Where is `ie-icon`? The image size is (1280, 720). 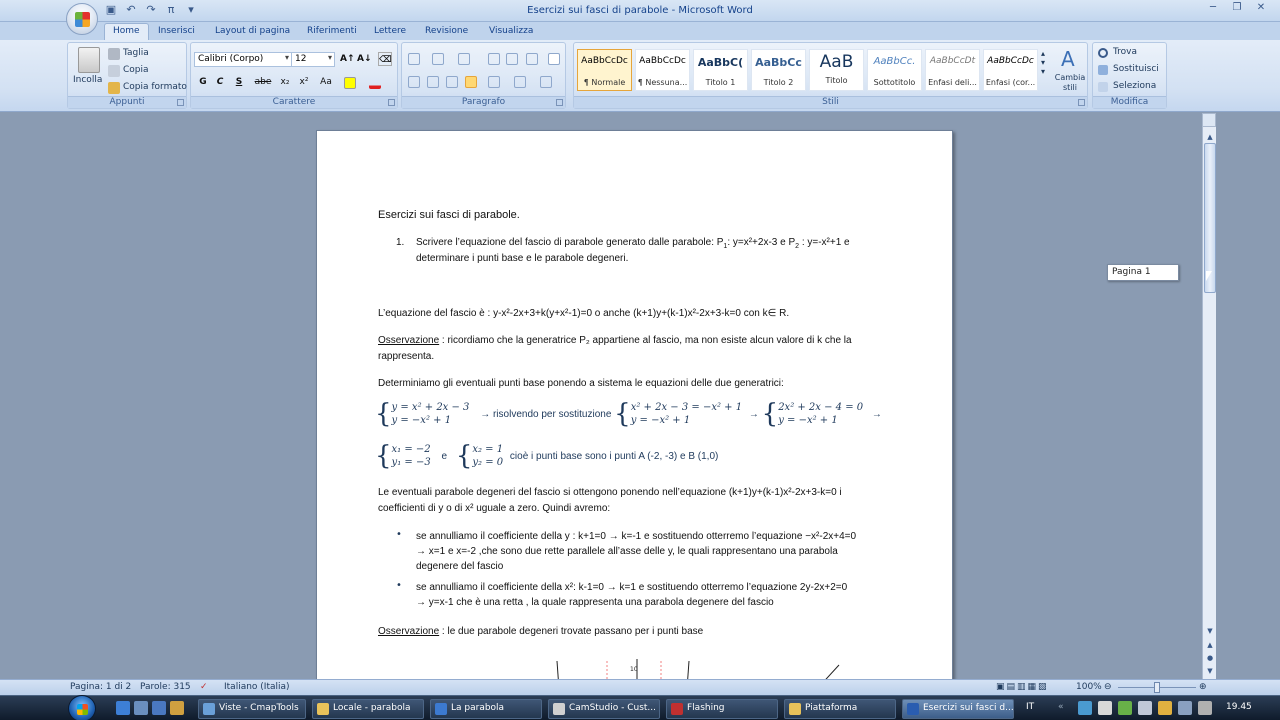 ie-icon is located at coordinates (123, 708).